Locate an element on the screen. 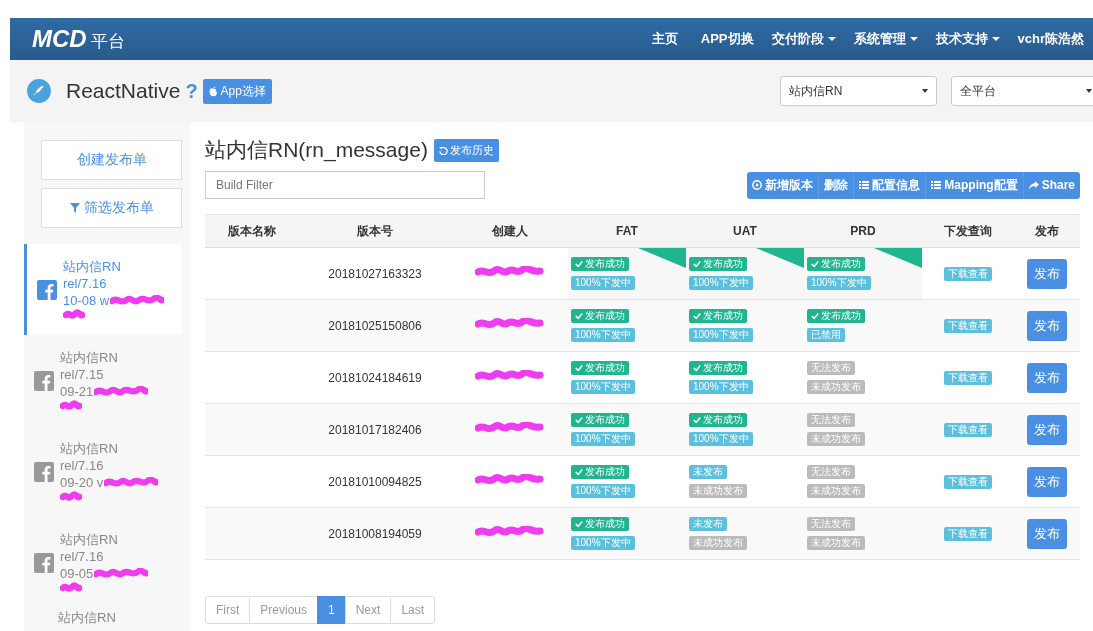  toolbar-button: 新增版本 is located at coordinates (783, 185).